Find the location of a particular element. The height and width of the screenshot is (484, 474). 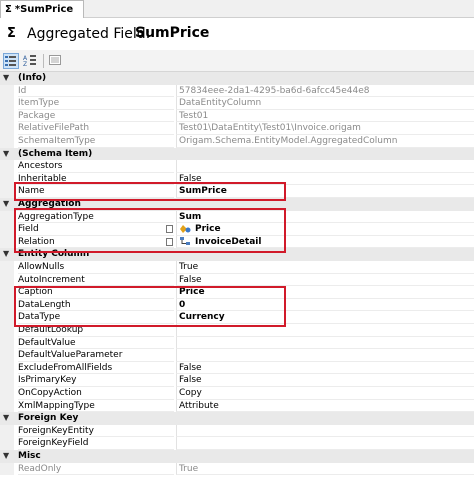

property-row-allownulls: AllowNulls True is located at coordinates (237, 267).